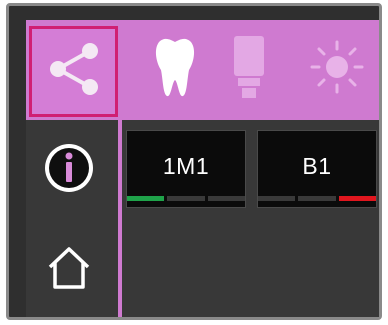 Image resolution: width=388 pixels, height=325 pixels. I want to click on lamp-button, so click(249, 69).